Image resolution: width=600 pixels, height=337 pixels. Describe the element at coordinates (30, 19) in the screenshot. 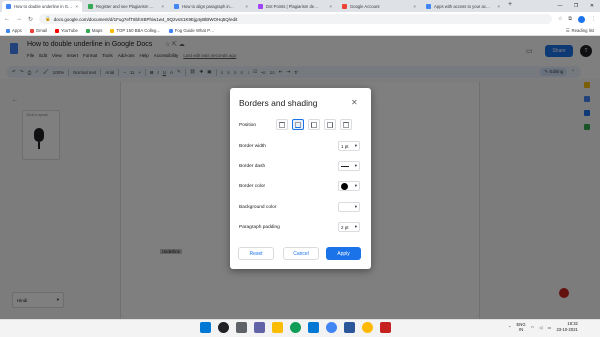

I see `reload-icon: ↻` at that location.